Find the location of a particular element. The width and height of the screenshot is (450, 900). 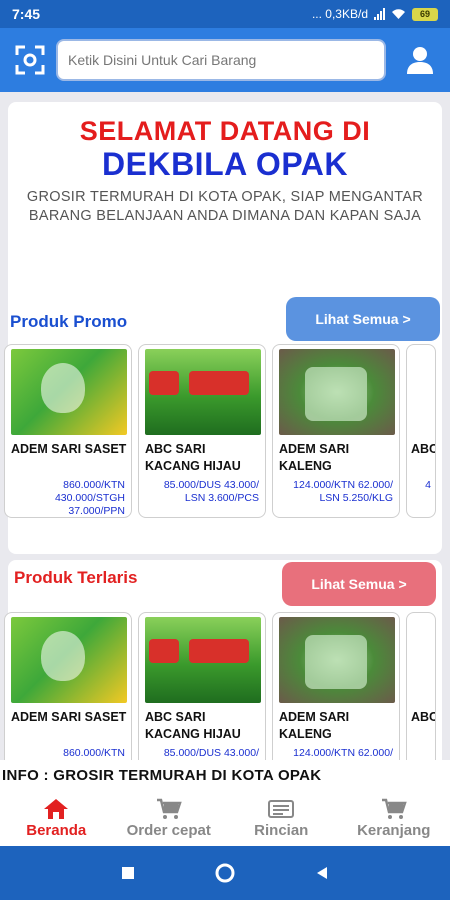

nav-keranjang: Keranjang is located at coordinates (394, 818).